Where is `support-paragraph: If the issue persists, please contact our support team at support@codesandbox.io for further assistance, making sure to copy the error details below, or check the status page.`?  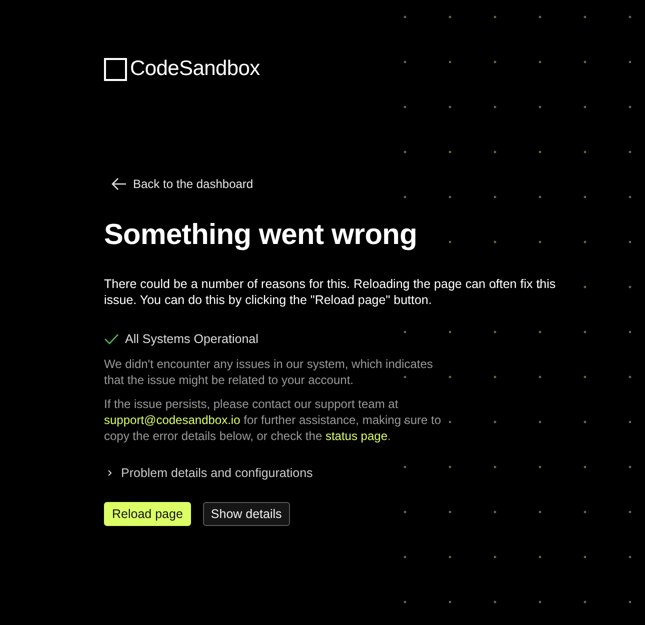
support-paragraph: If the issue persists, please contact our support team at support@codesandbox.io for further assistance, making sure to copy the error details below, or check the status page. is located at coordinates (273, 420).